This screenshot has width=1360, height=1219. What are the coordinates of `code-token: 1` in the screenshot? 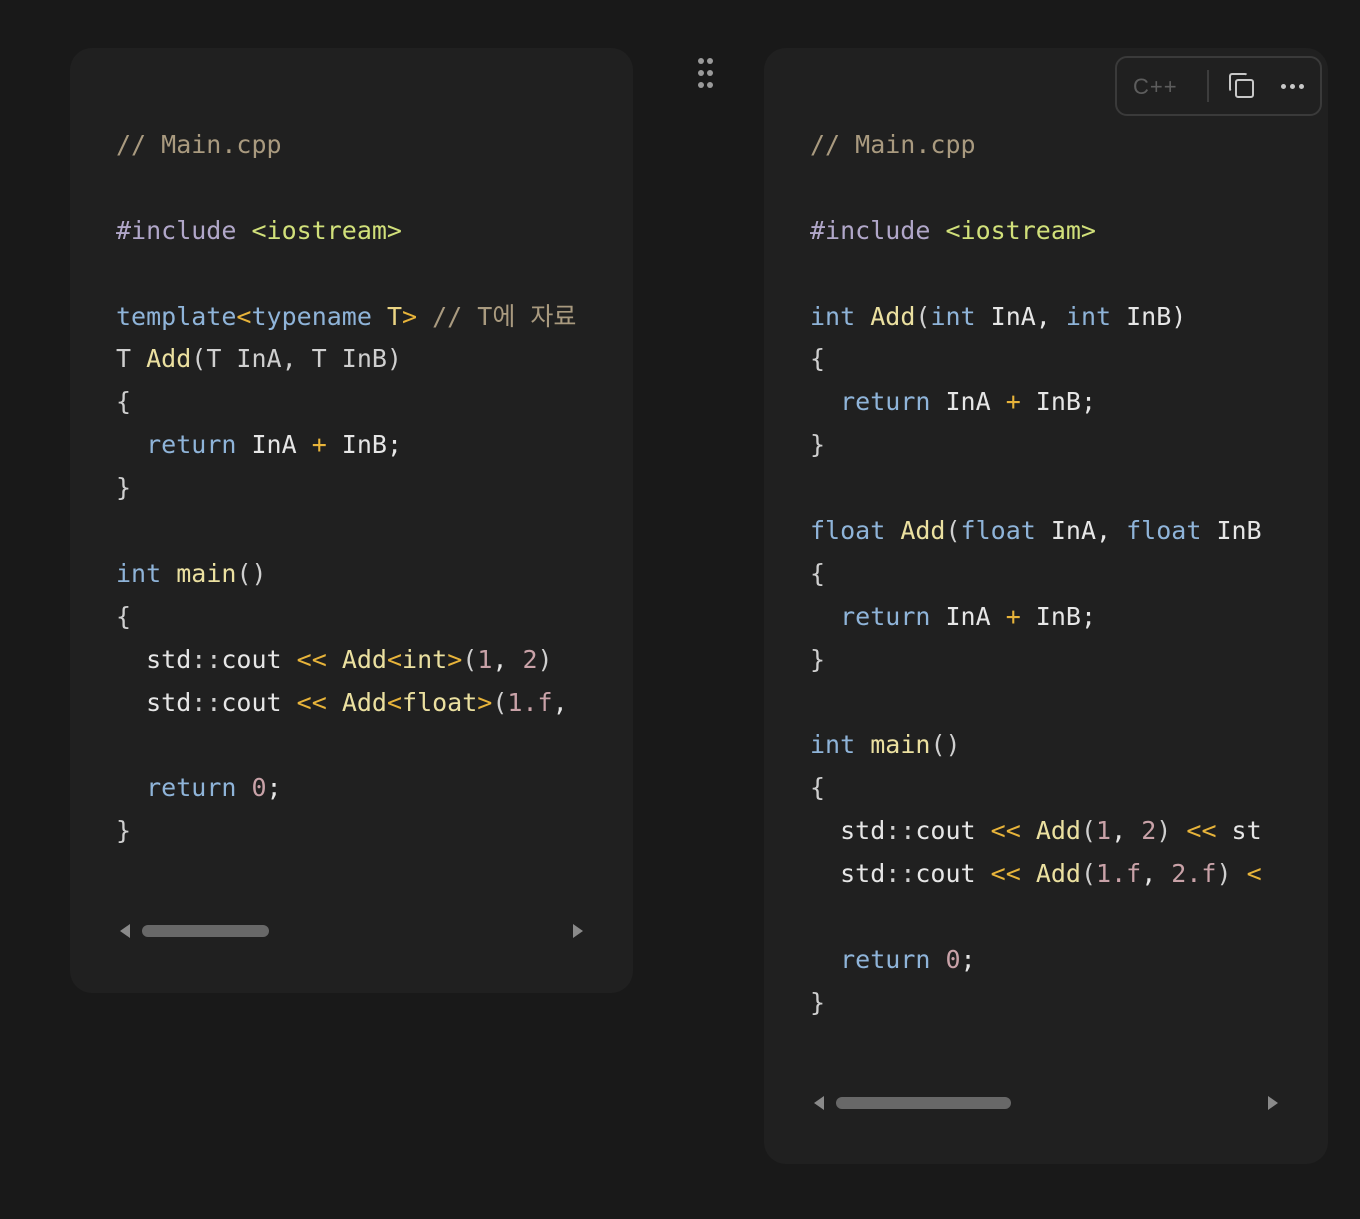 It's located at (485, 659).